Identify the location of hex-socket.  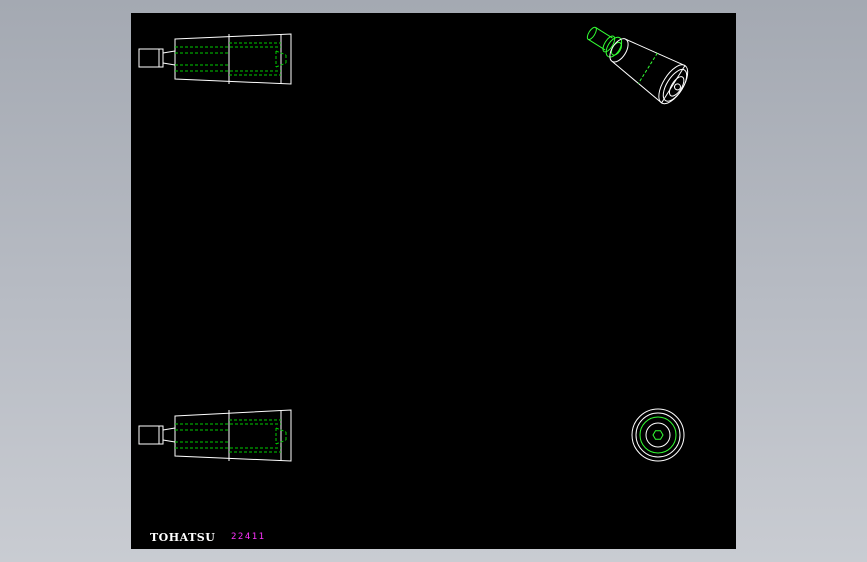
(658, 435).